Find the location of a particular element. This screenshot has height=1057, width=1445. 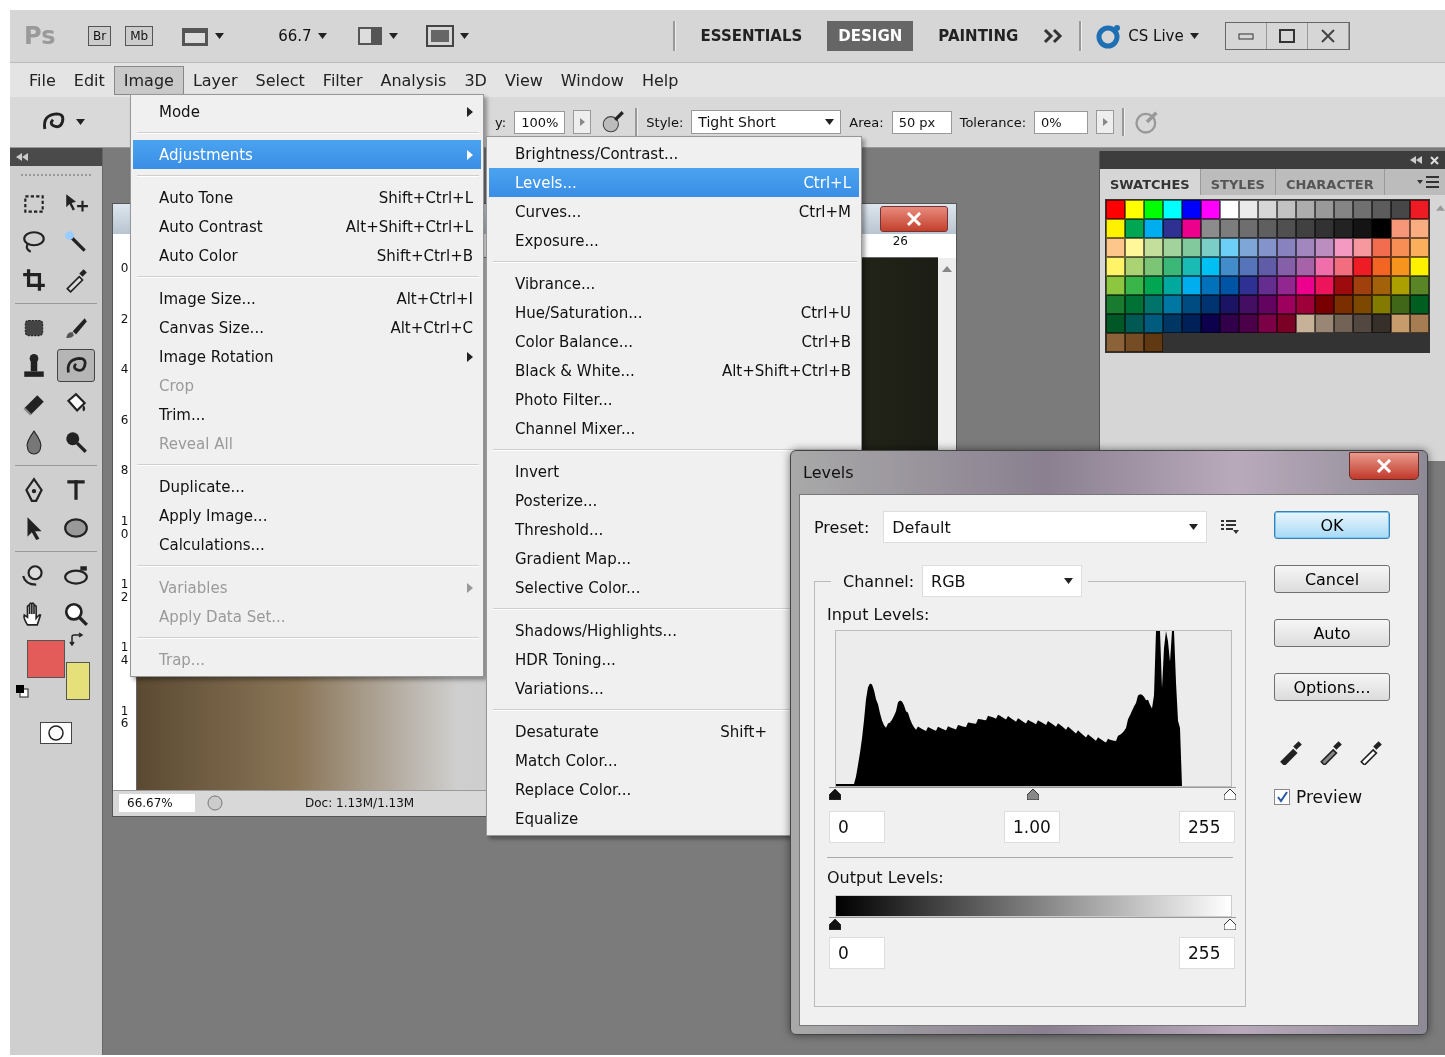

menu-item: Black & White... Alt+Shift+Ctrl+B is located at coordinates (674, 370).